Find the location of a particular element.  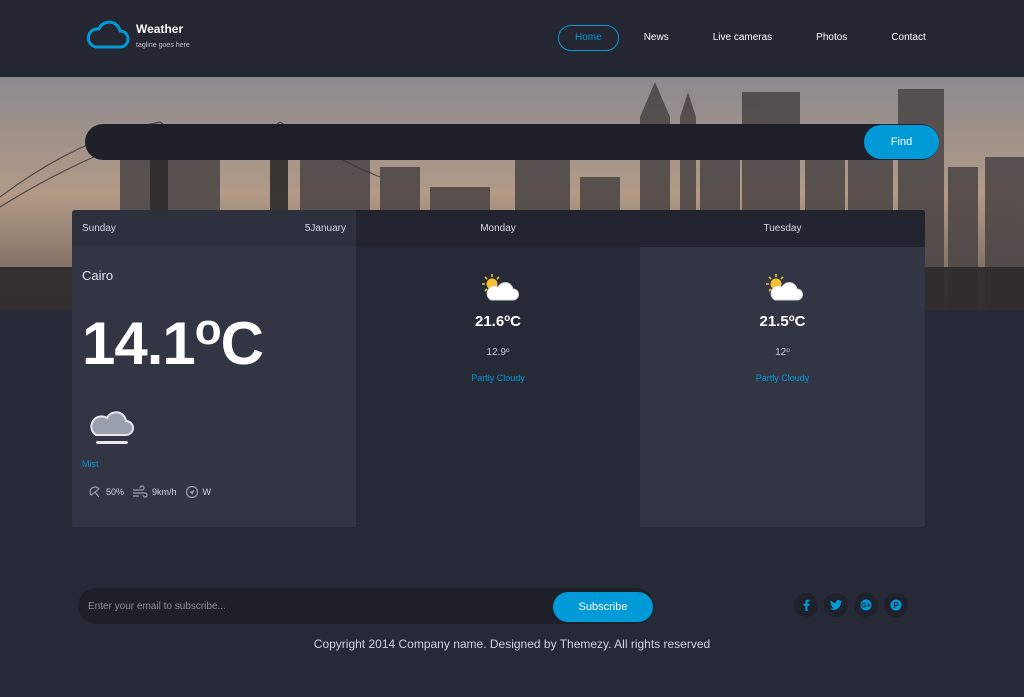

forecast-day-monday: Monday 21.6oC 12.9o Partly Cloudy is located at coordinates (498, 368).